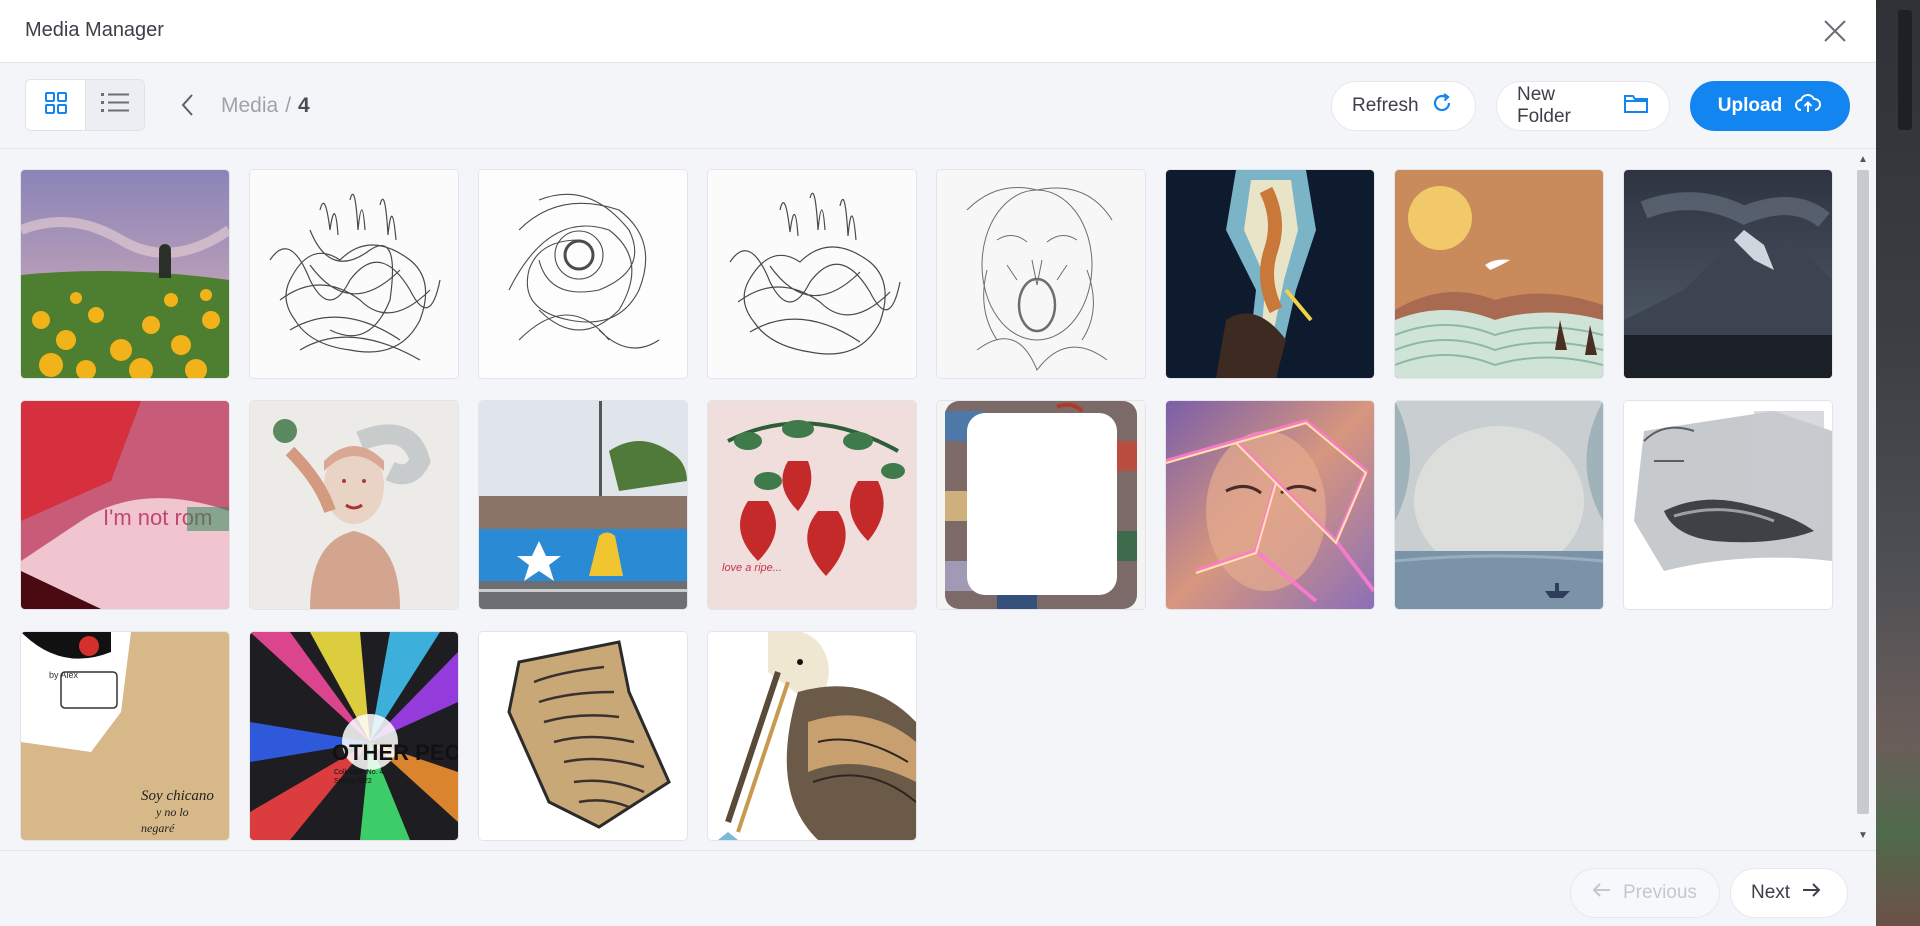 Image resolution: width=1920 pixels, height=926 pixels. I want to click on media-tile: OTHER PEOP Collection No. 4 Spring 2022, so click(354, 736).